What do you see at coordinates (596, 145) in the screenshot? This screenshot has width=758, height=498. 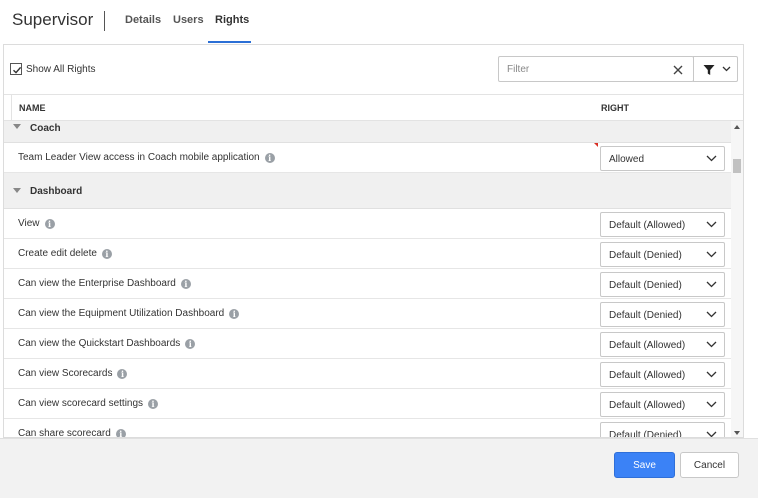 I see `changed-marker` at bounding box center [596, 145].